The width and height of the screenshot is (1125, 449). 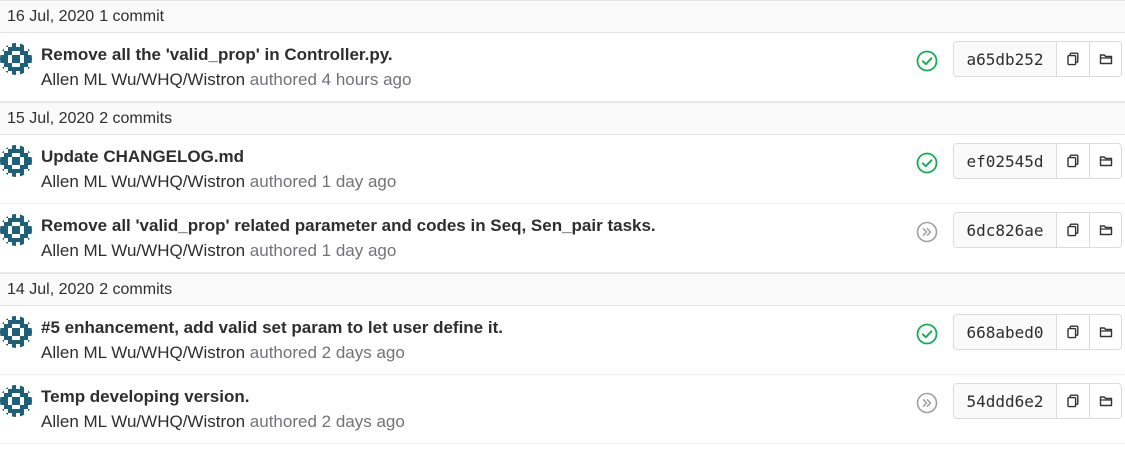 I want to click on sha-button-group: ef02545d, so click(x=1037, y=161).